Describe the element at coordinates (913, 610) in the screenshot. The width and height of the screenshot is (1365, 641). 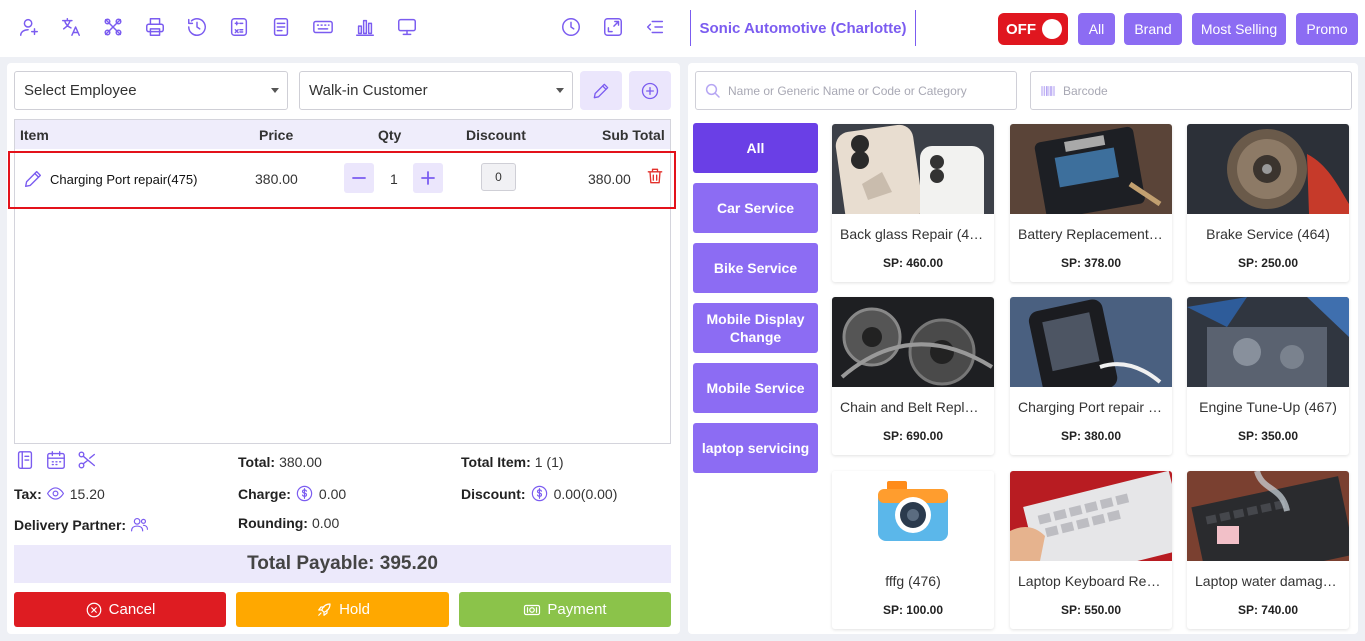
I see `product-price: SP: 100.00` at that location.